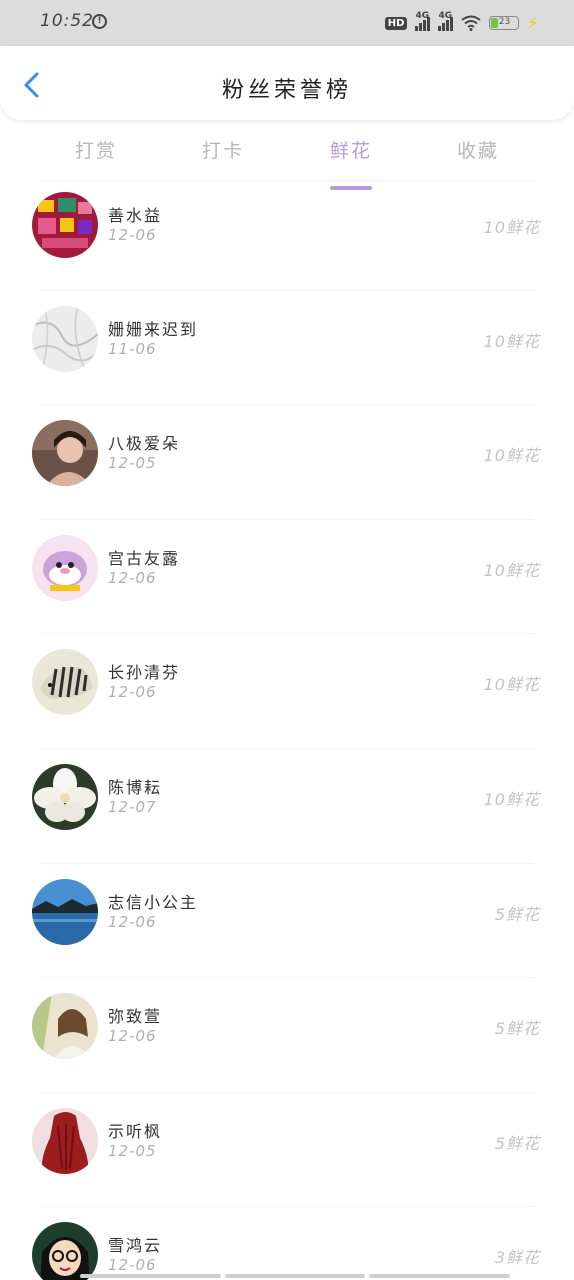  What do you see at coordinates (423, 21) in the screenshot?
I see `signal-icon-1: 4G` at bounding box center [423, 21].